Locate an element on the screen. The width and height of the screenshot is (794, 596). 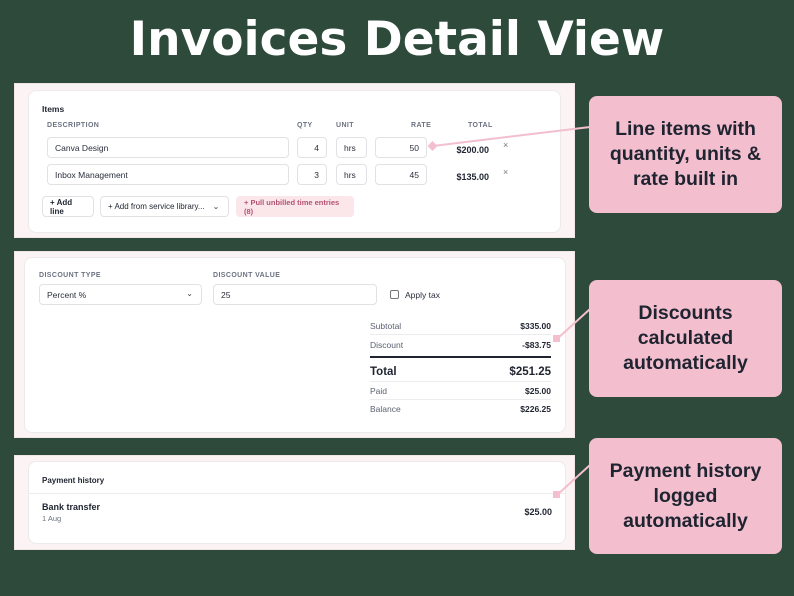
connector-dot-items is located at coordinates (432, 146).